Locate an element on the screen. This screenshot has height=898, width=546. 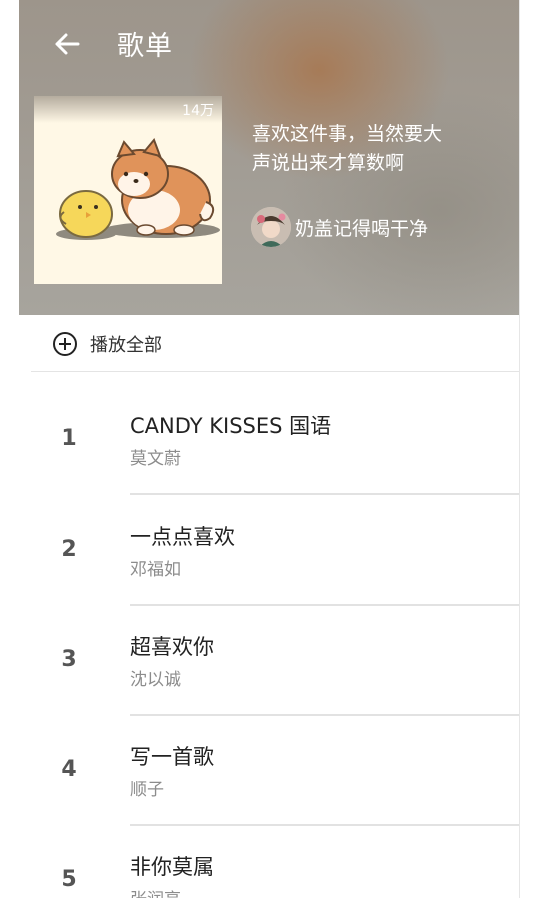
add-circle-icon is located at coordinates (65, 344).